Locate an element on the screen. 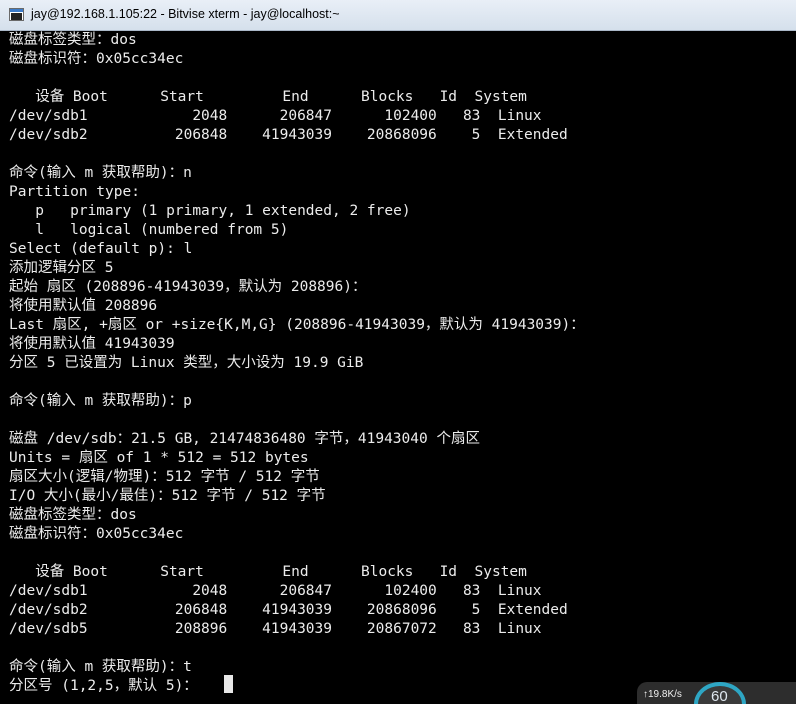 This screenshot has height=704, width=796. upload-speed-label: ↑19.8K/s is located at coordinates (662, 694).